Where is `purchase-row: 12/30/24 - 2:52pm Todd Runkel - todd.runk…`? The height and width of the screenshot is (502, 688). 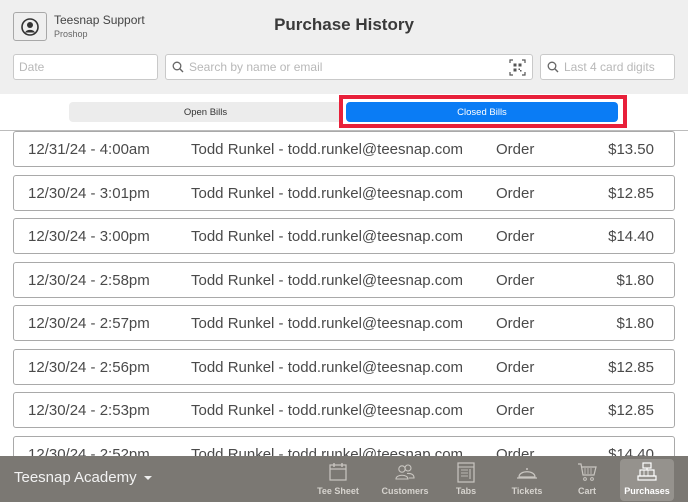
purchase-row: 12/30/24 - 2:52pm Todd Runkel - todd.runk… is located at coordinates (344, 446).